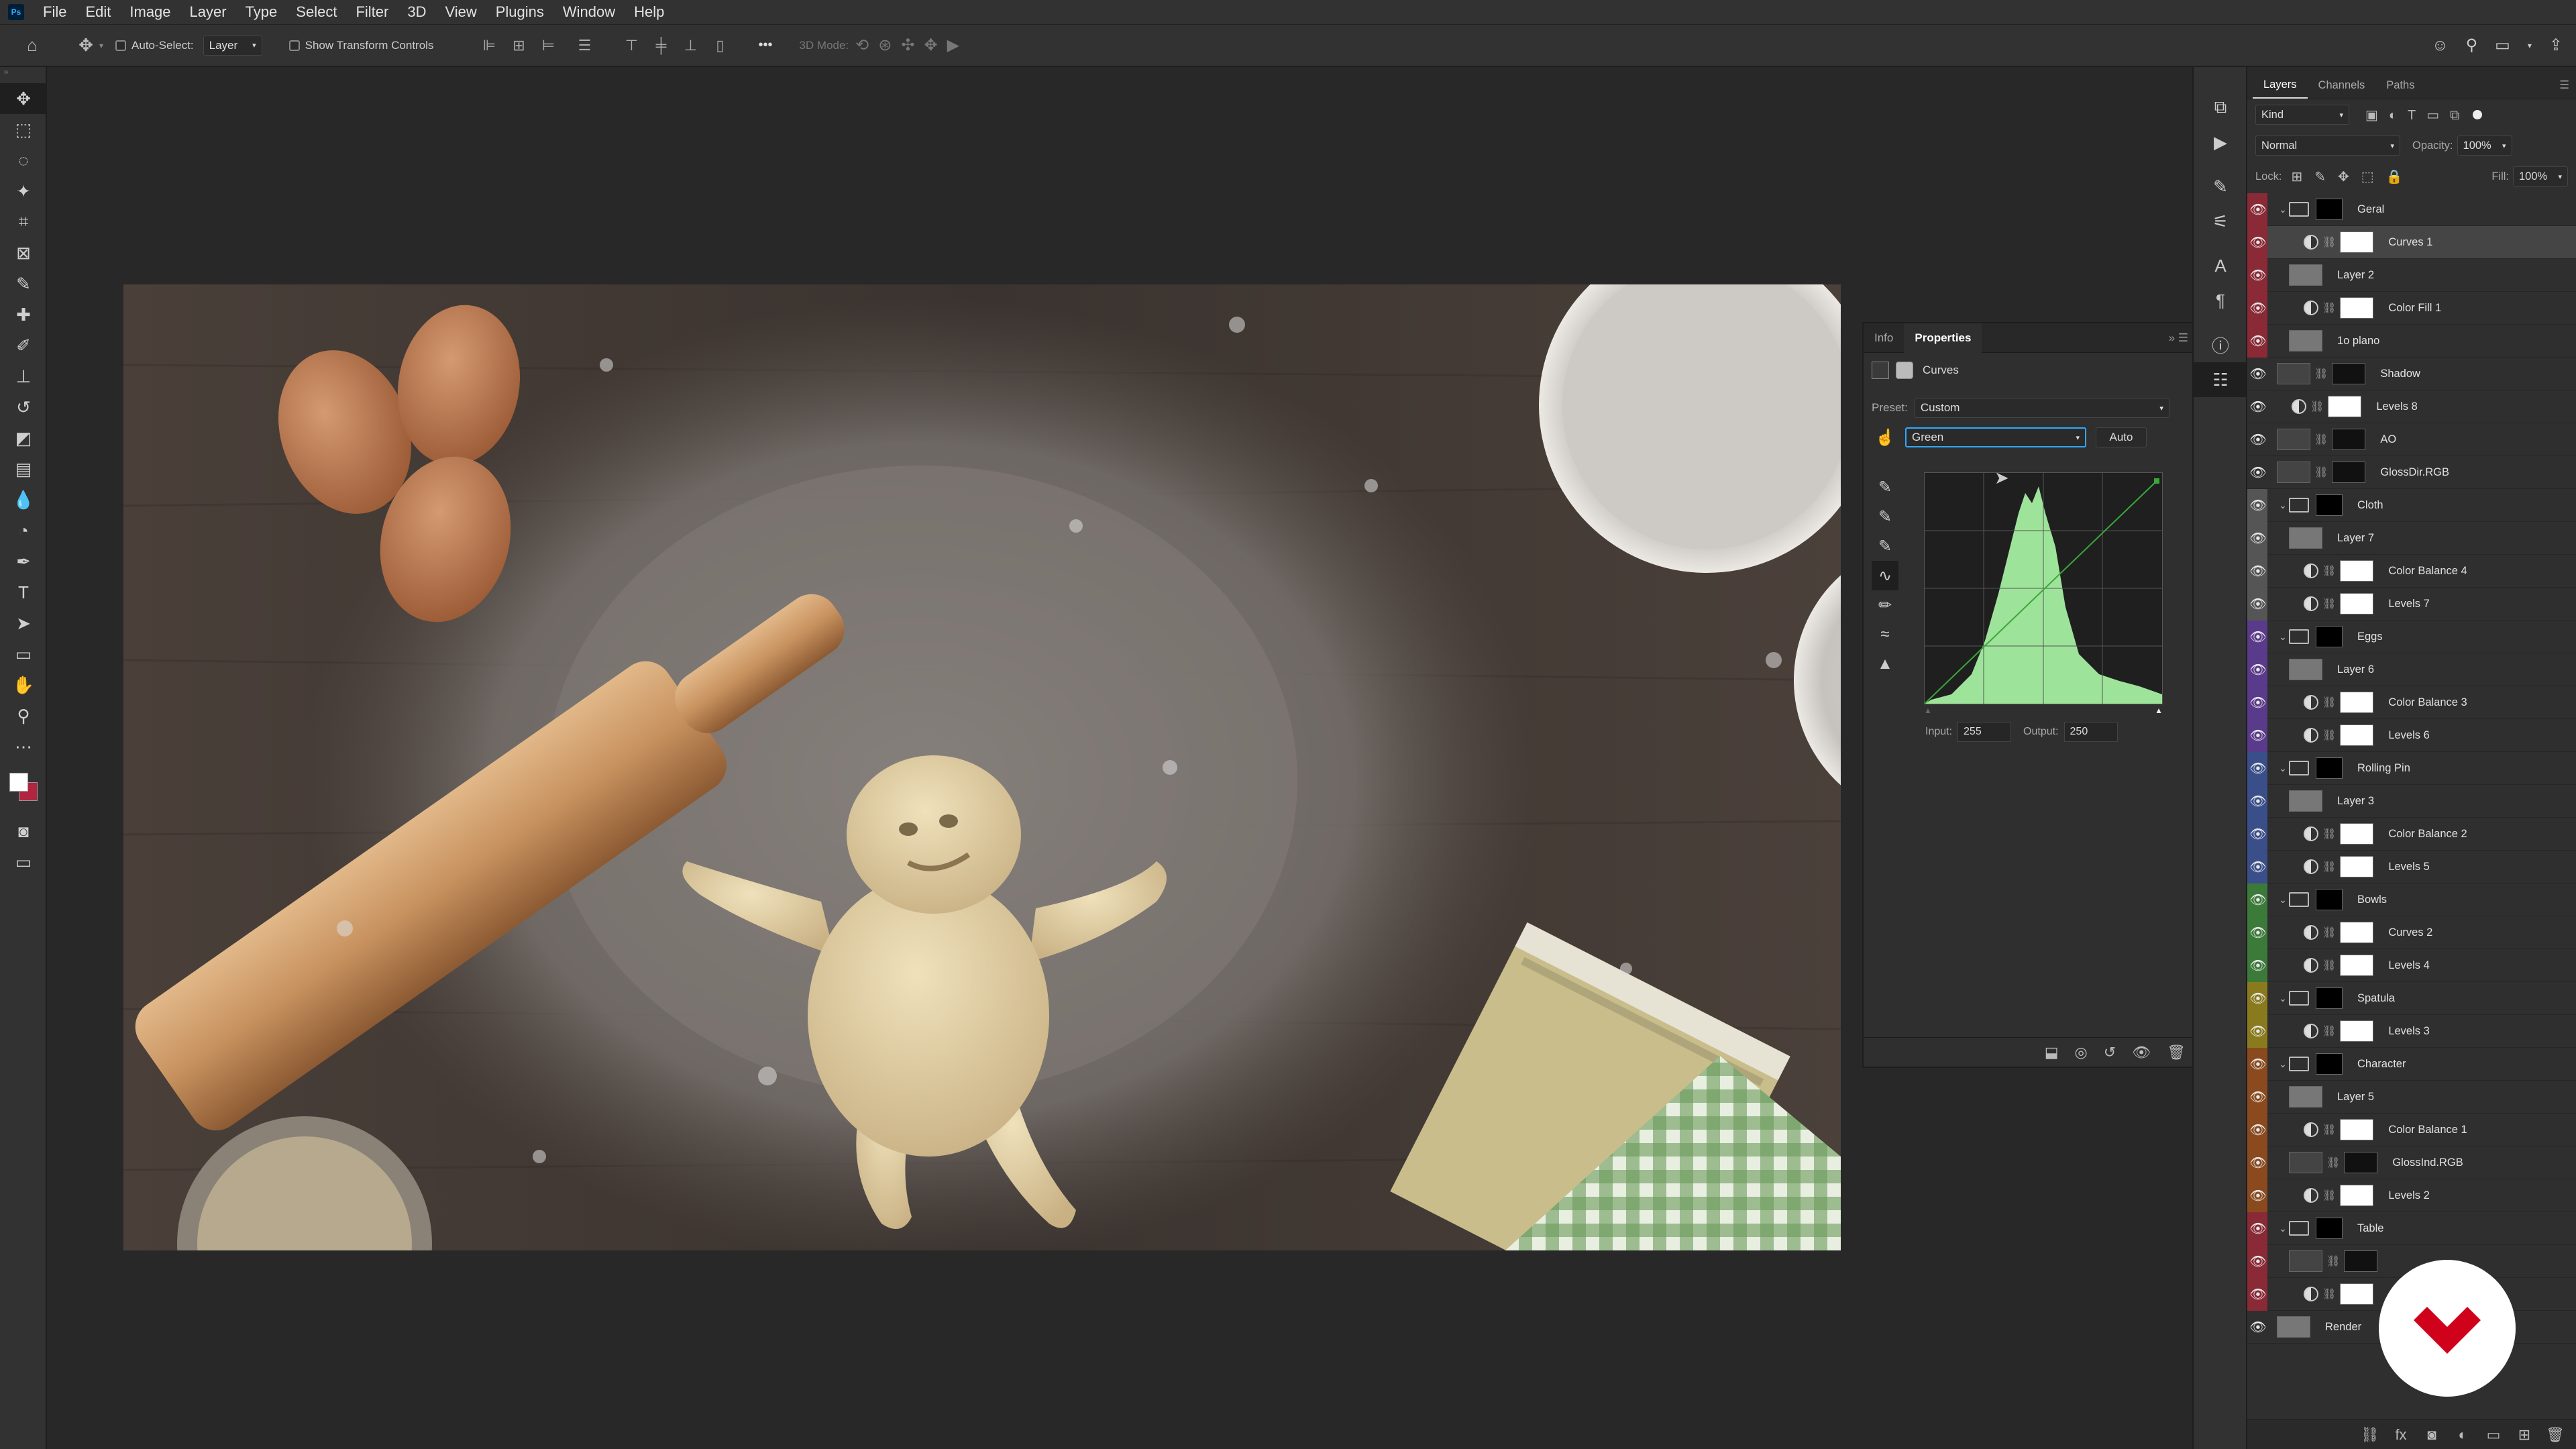 This screenshot has width=2576, height=1449. I want to click on home-icon: ⌂, so click(32, 45).